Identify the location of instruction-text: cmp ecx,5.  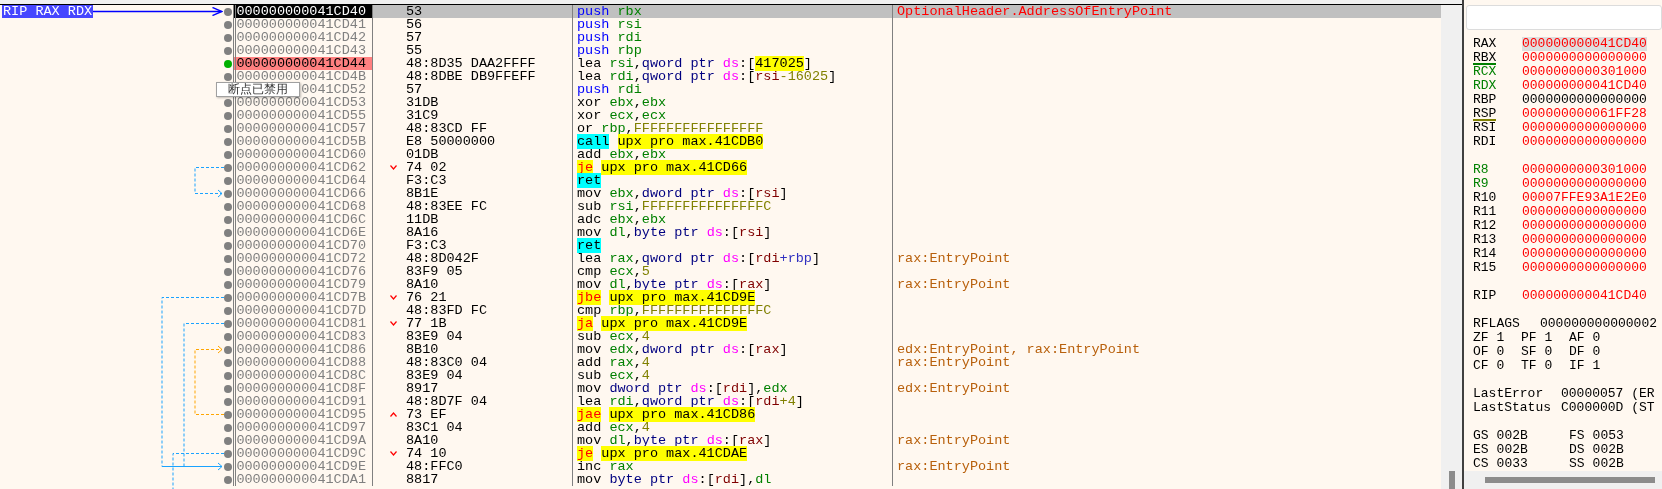
(613, 271).